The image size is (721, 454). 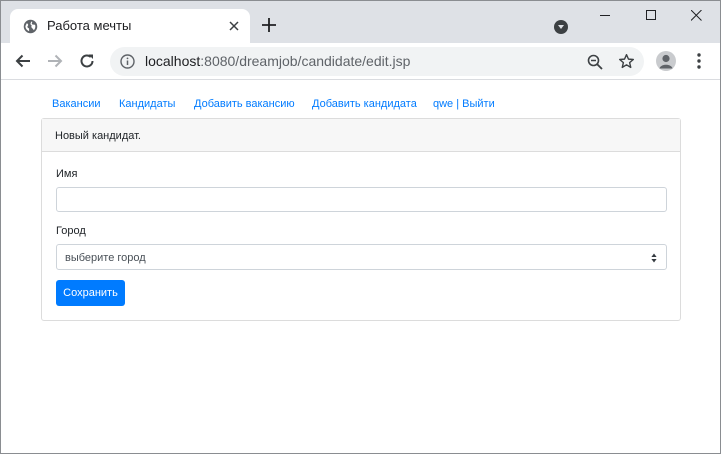 What do you see at coordinates (305, 61) in the screenshot?
I see `url-path: :8080/dreamjob/candidate/edit.jsp` at bounding box center [305, 61].